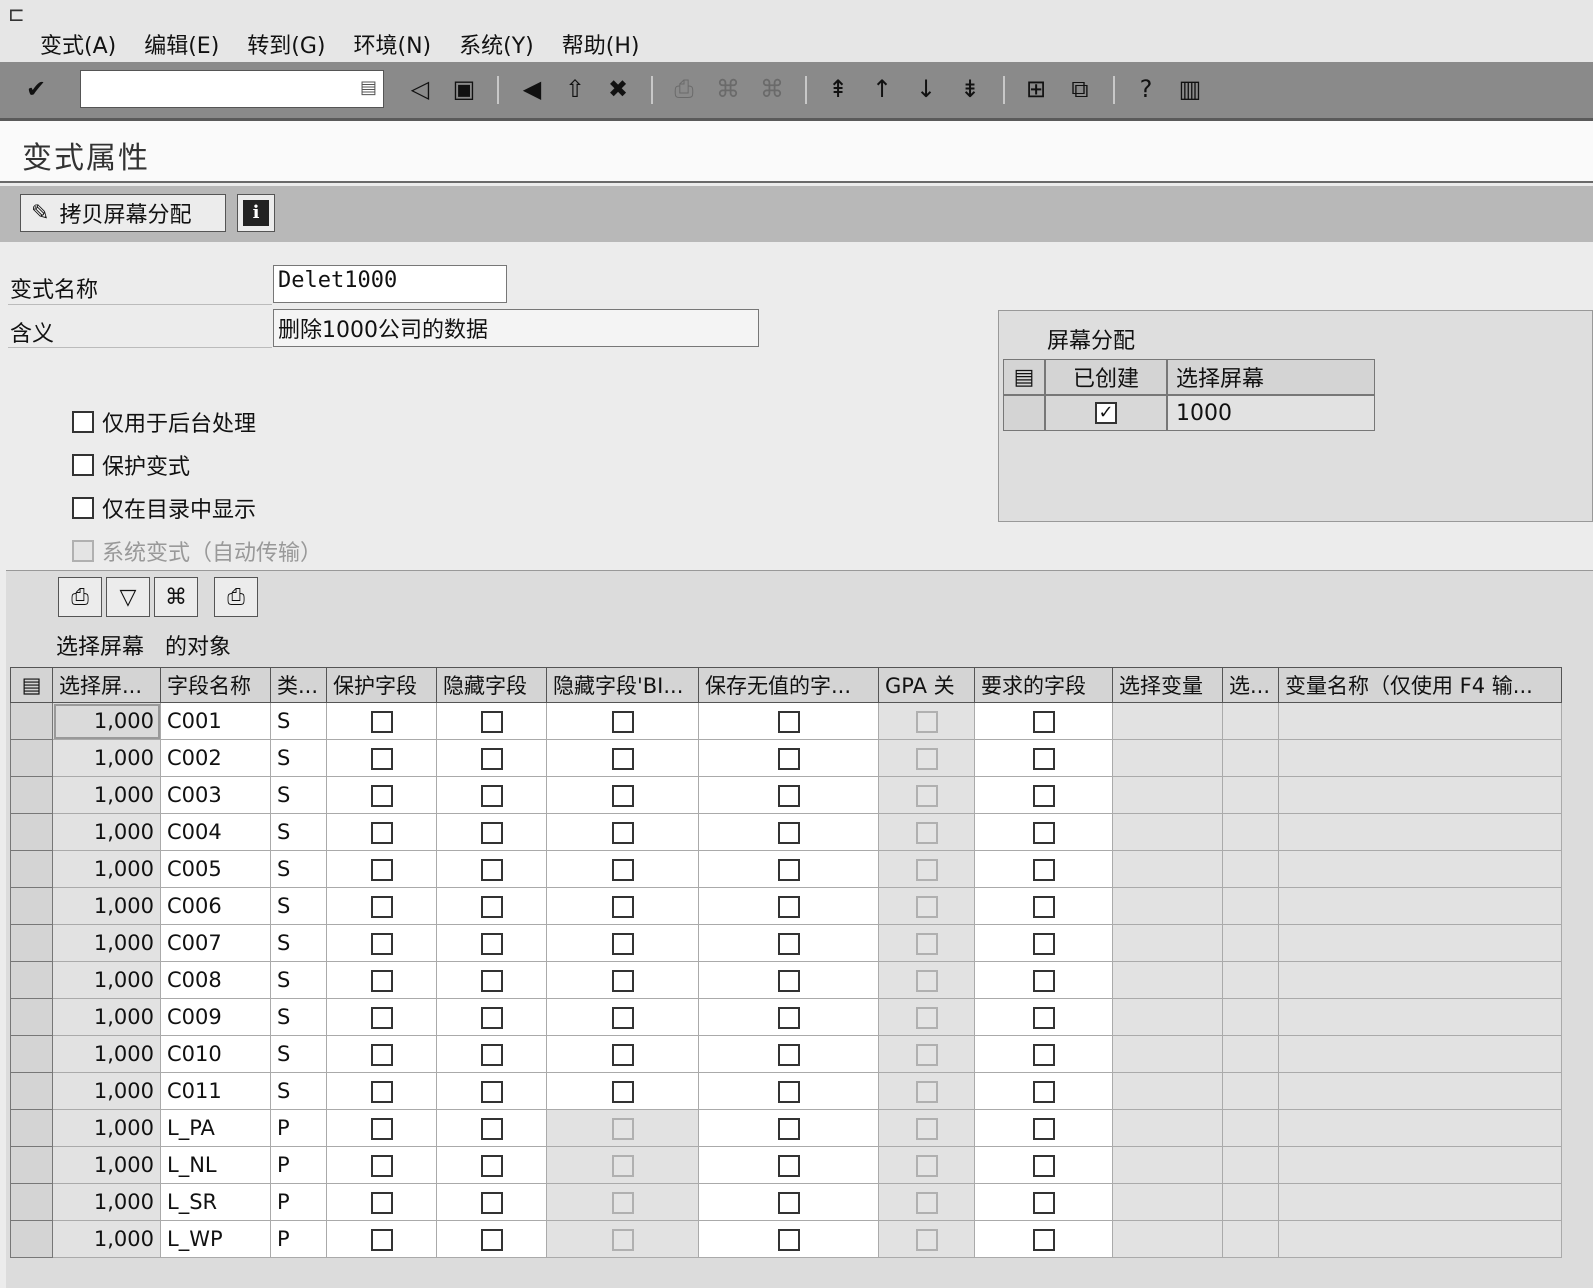  Describe the element at coordinates (16, 14) in the screenshot. I see `menu-icon: ⊏` at that location.